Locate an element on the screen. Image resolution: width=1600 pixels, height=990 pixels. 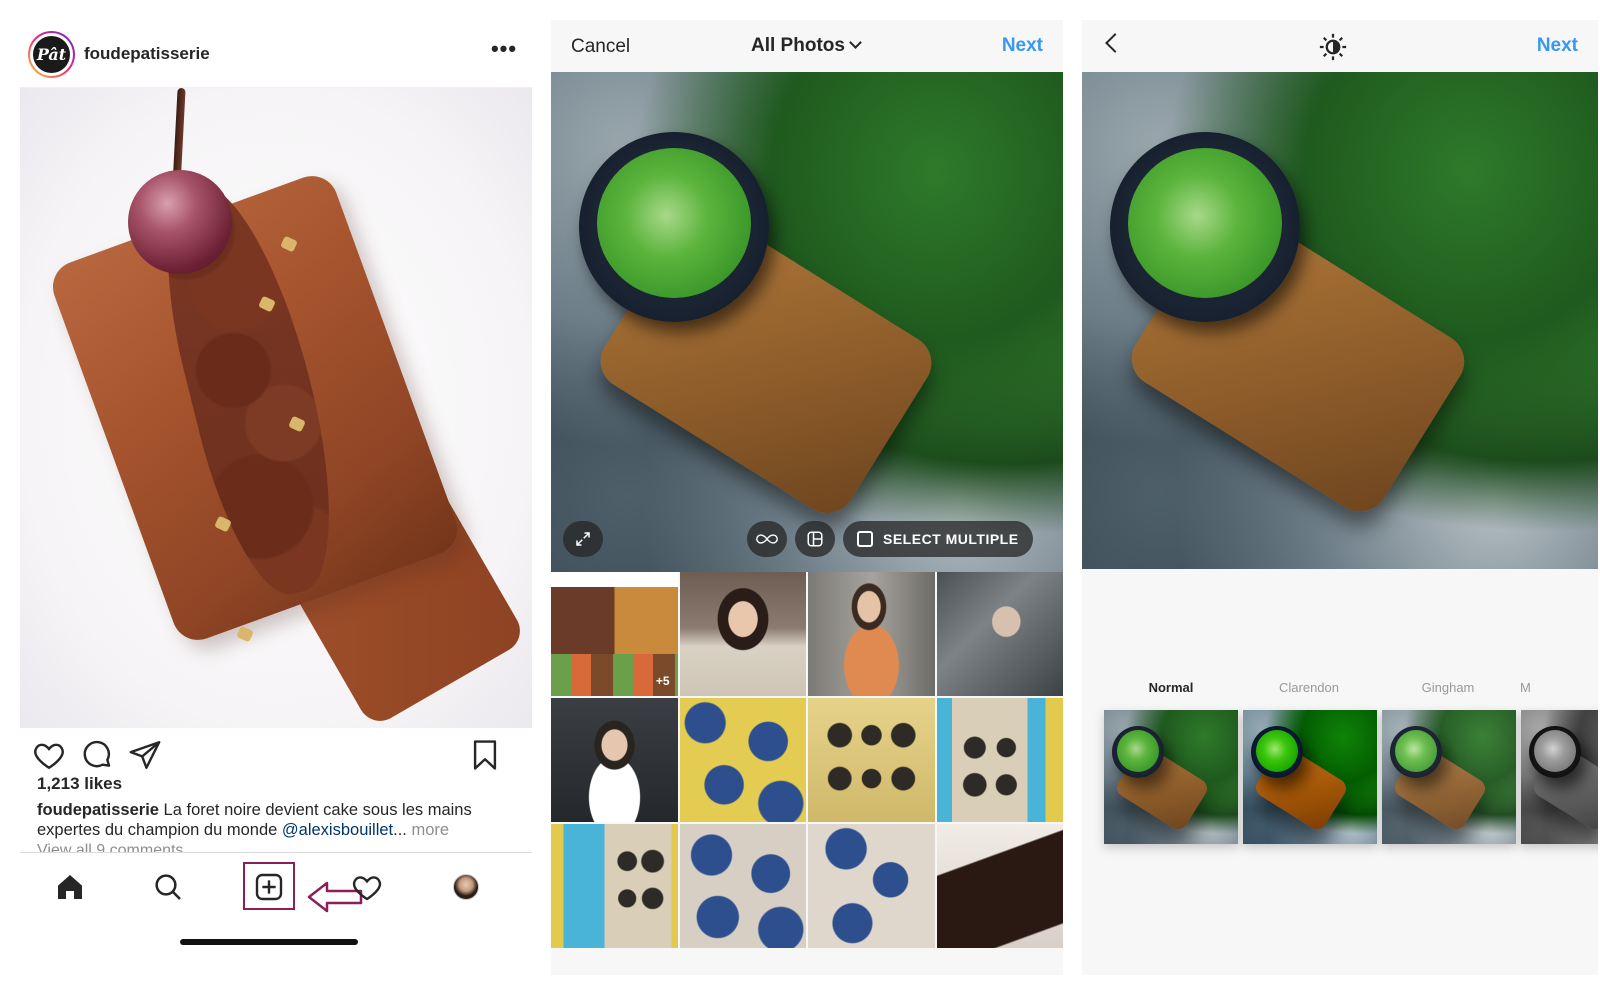
caption-more-link: more is located at coordinates (428, 830).